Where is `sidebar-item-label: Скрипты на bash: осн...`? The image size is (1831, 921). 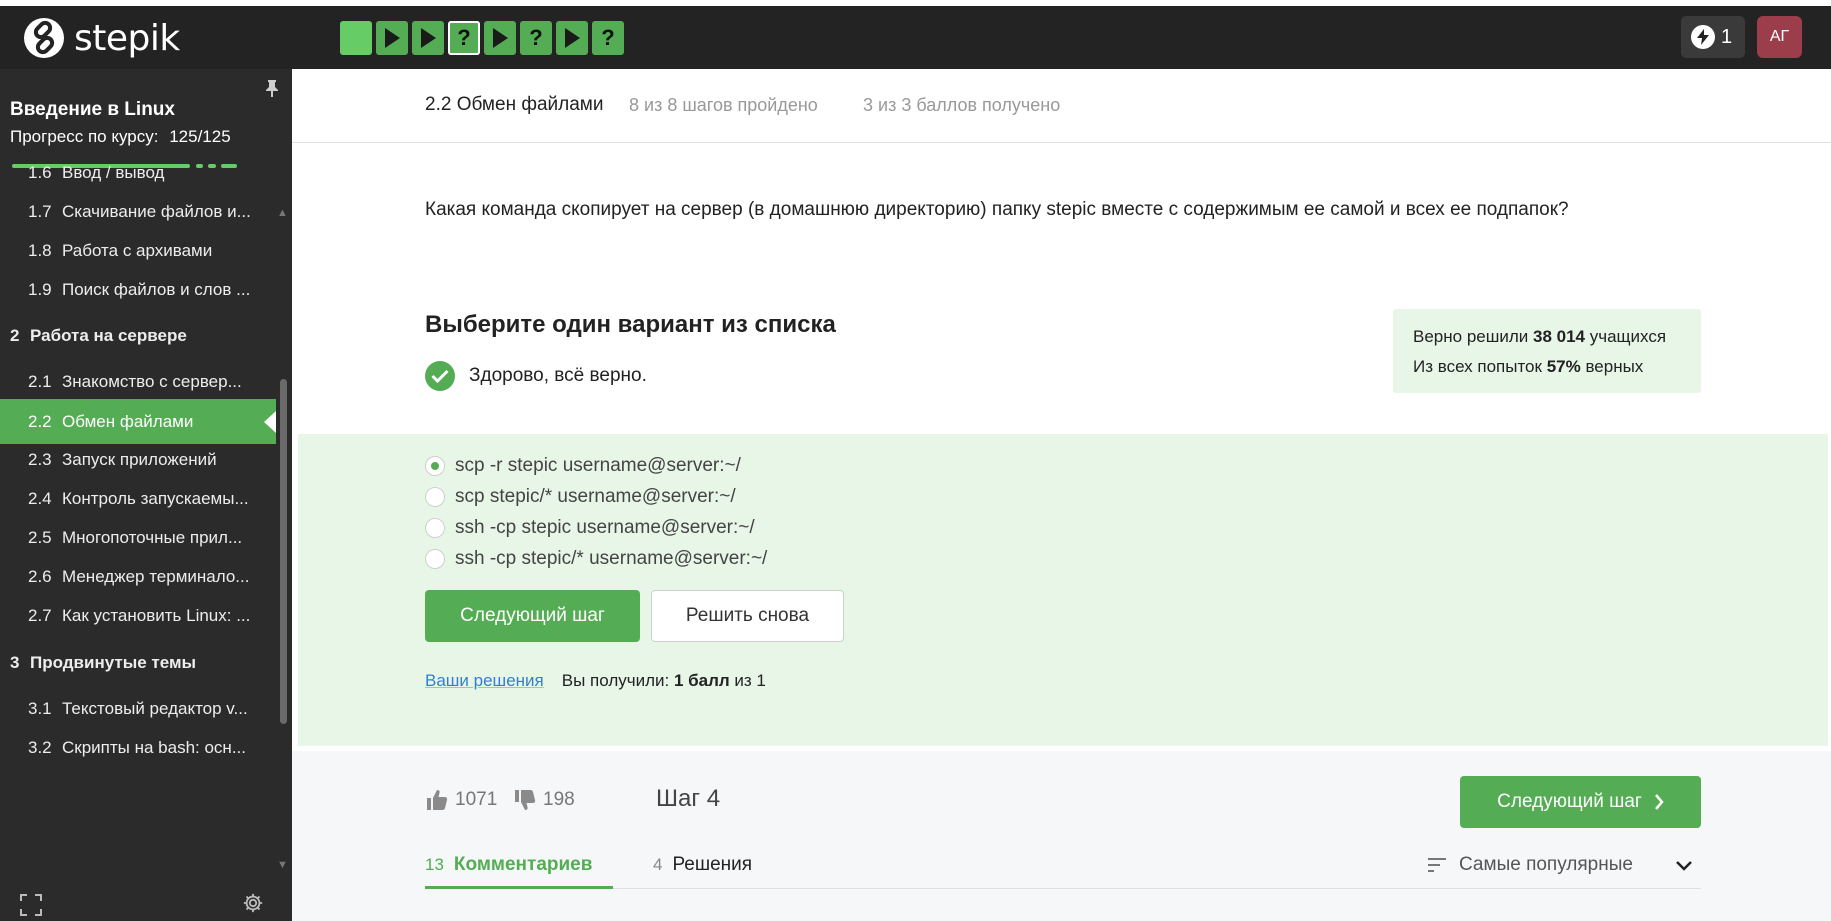
sidebar-item-label: Скрипты на bash: осн... is located at coordinates (154, 747).